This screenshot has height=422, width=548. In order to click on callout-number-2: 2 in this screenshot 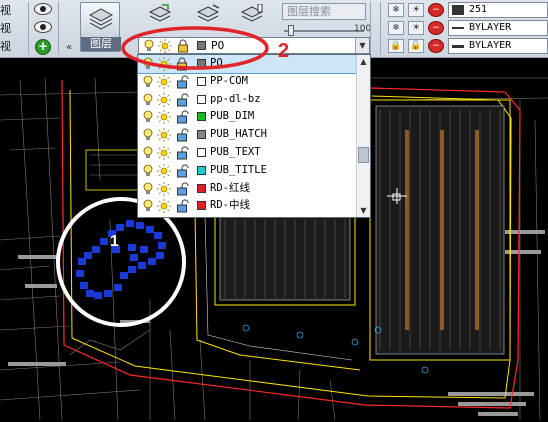, I will do `click(284, 51)`.